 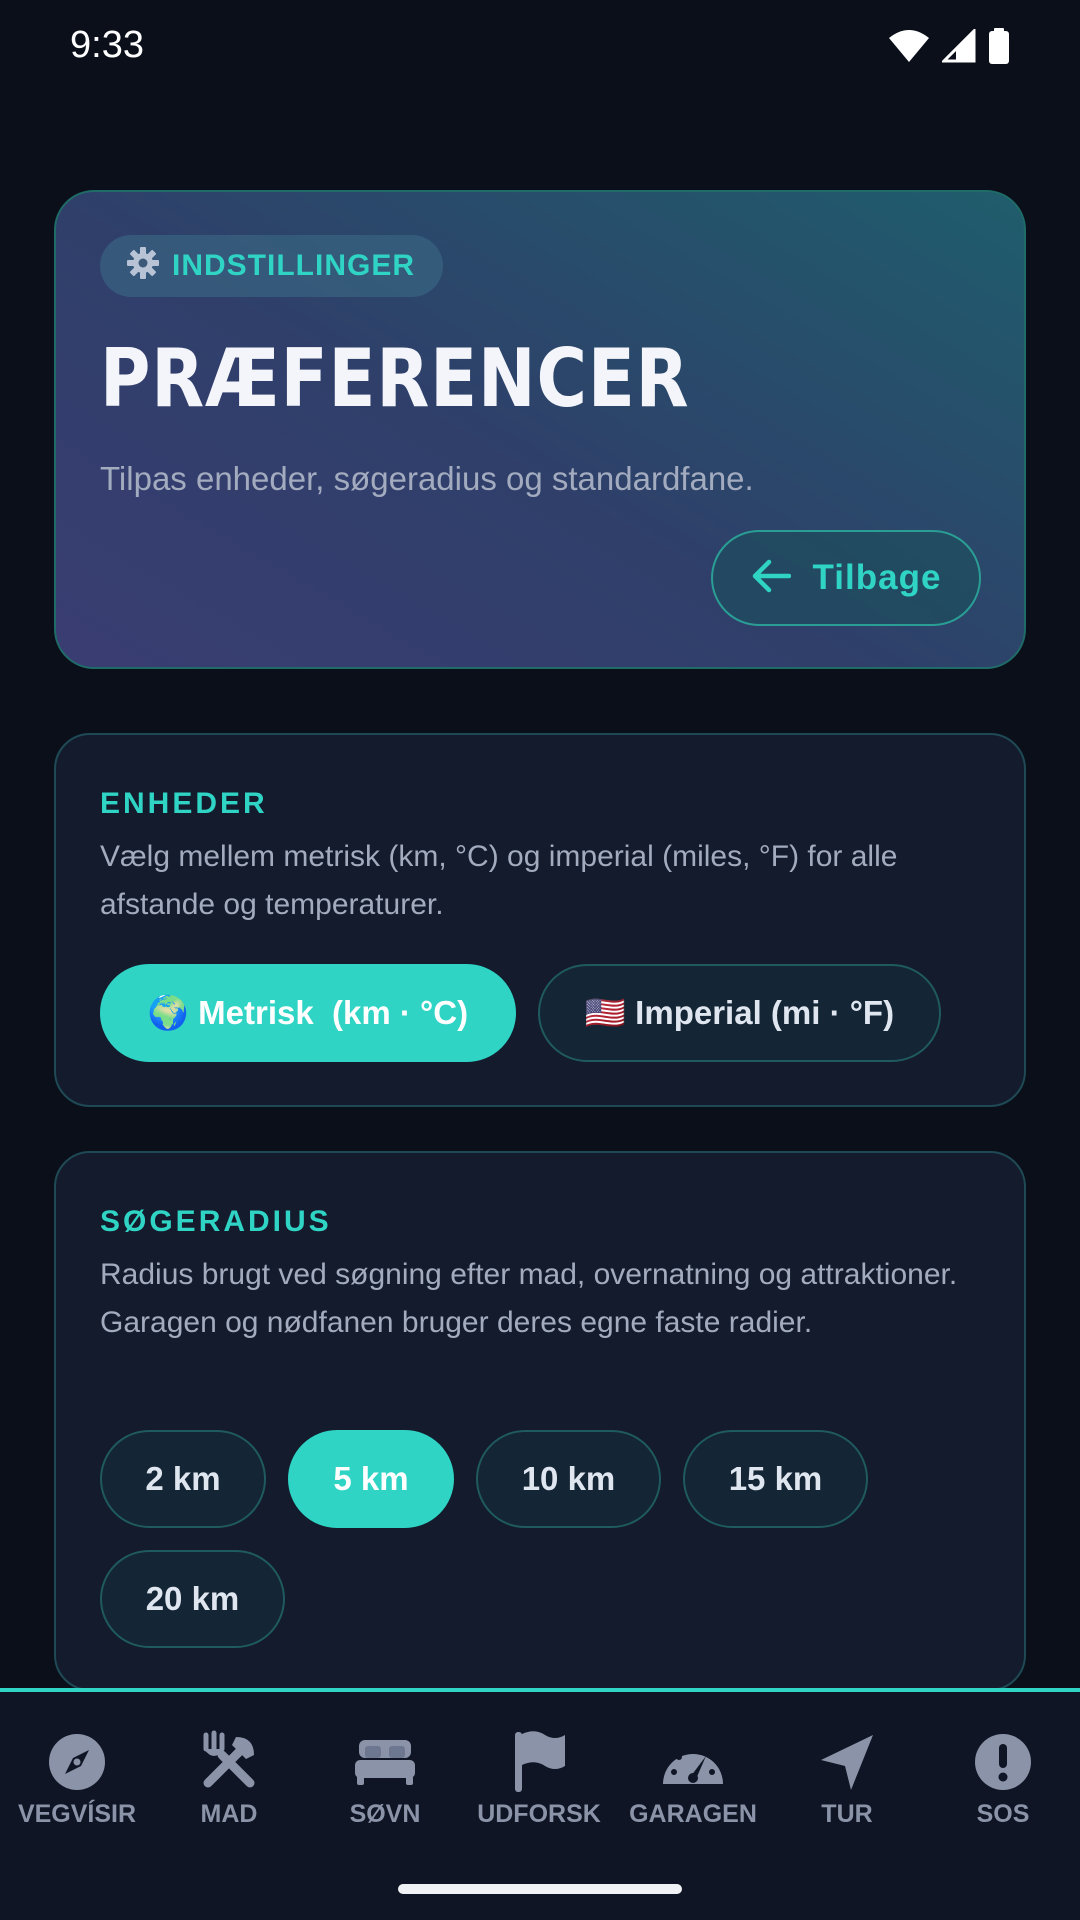 I want to click on radius-option-15km: 15 km, so click(x=775, y=1479).